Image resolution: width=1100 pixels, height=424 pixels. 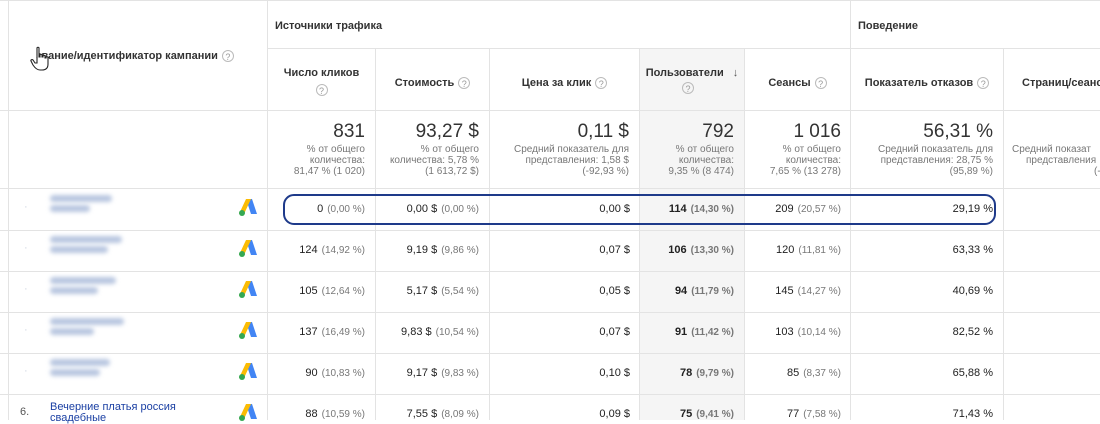 I want to click on cell-users: 91 (11,42 %), so click(x=688, y=332).